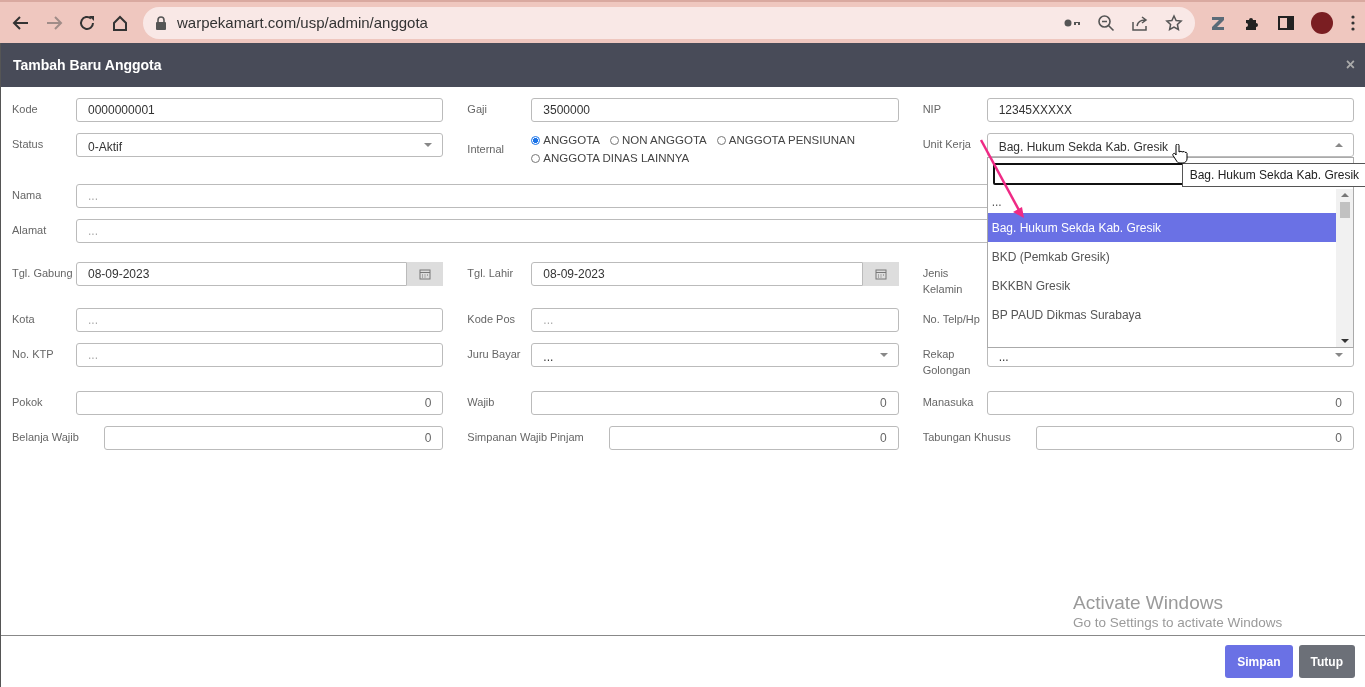 This screenshot has width=1365, height=687. Describe the element at coordinates (1161, 227) in the screenshot. I see `dropdown-option: Bag. Hukum Sekda Kab. Gresik` at that location.